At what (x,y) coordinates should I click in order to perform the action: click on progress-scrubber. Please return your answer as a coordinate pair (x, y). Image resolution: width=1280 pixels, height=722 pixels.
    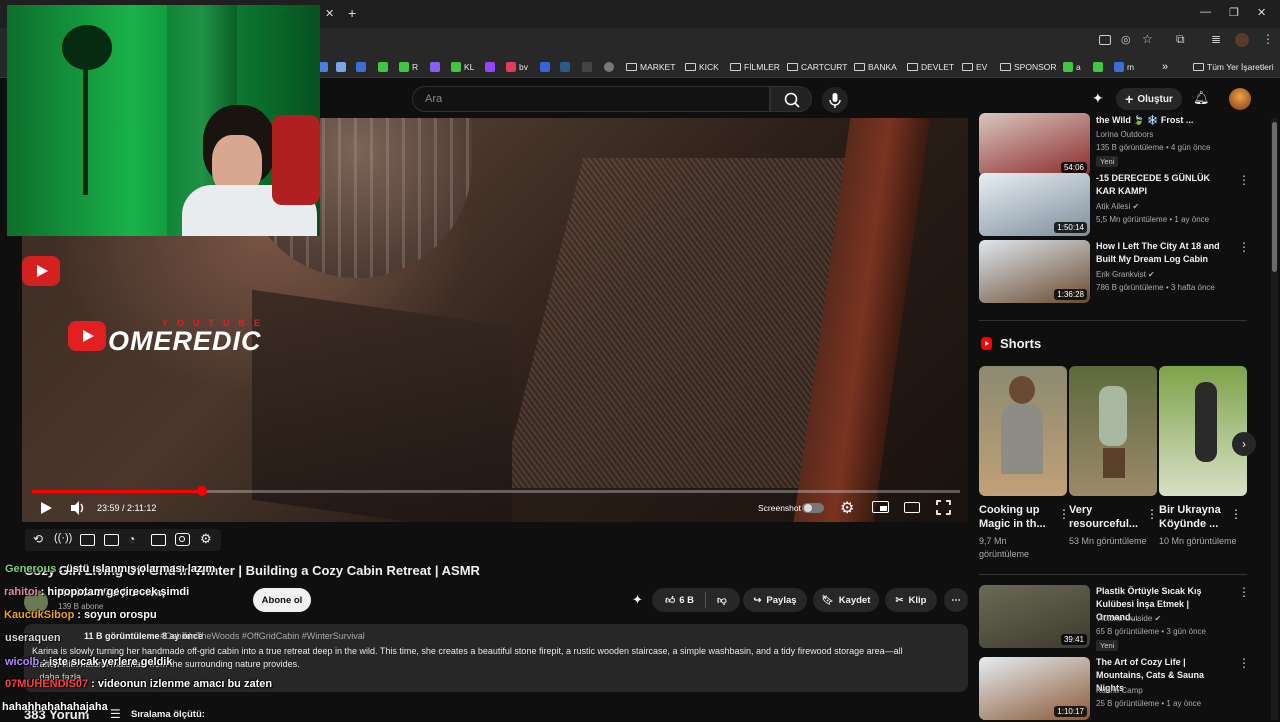
    Looking at the image, I should click on (201, 491).